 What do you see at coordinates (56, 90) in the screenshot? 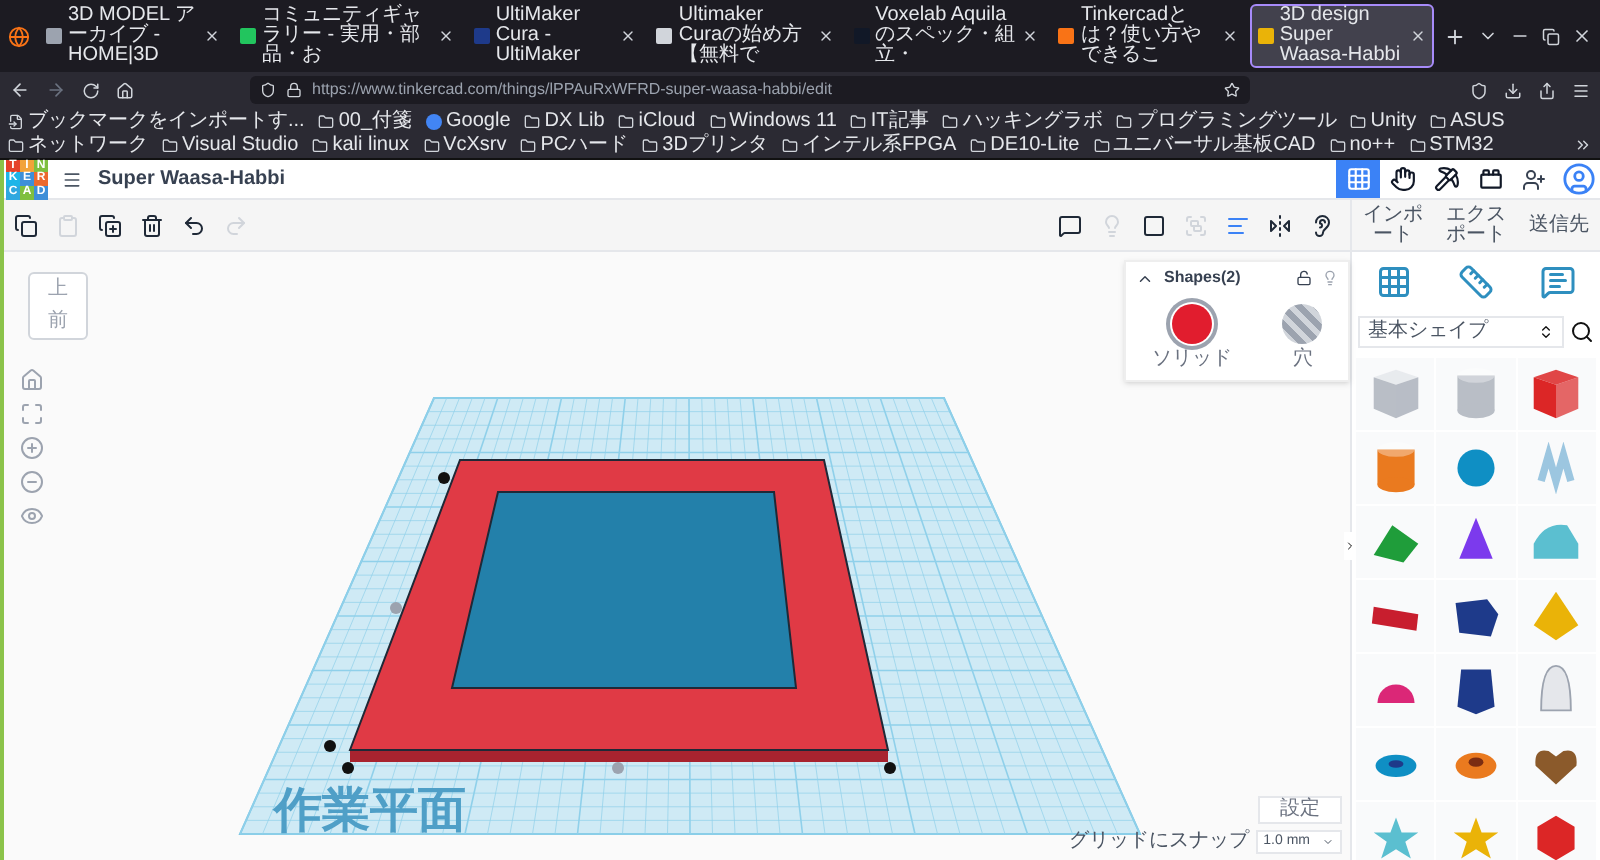
I see `forward-icon` at bounding box center [56, 90].